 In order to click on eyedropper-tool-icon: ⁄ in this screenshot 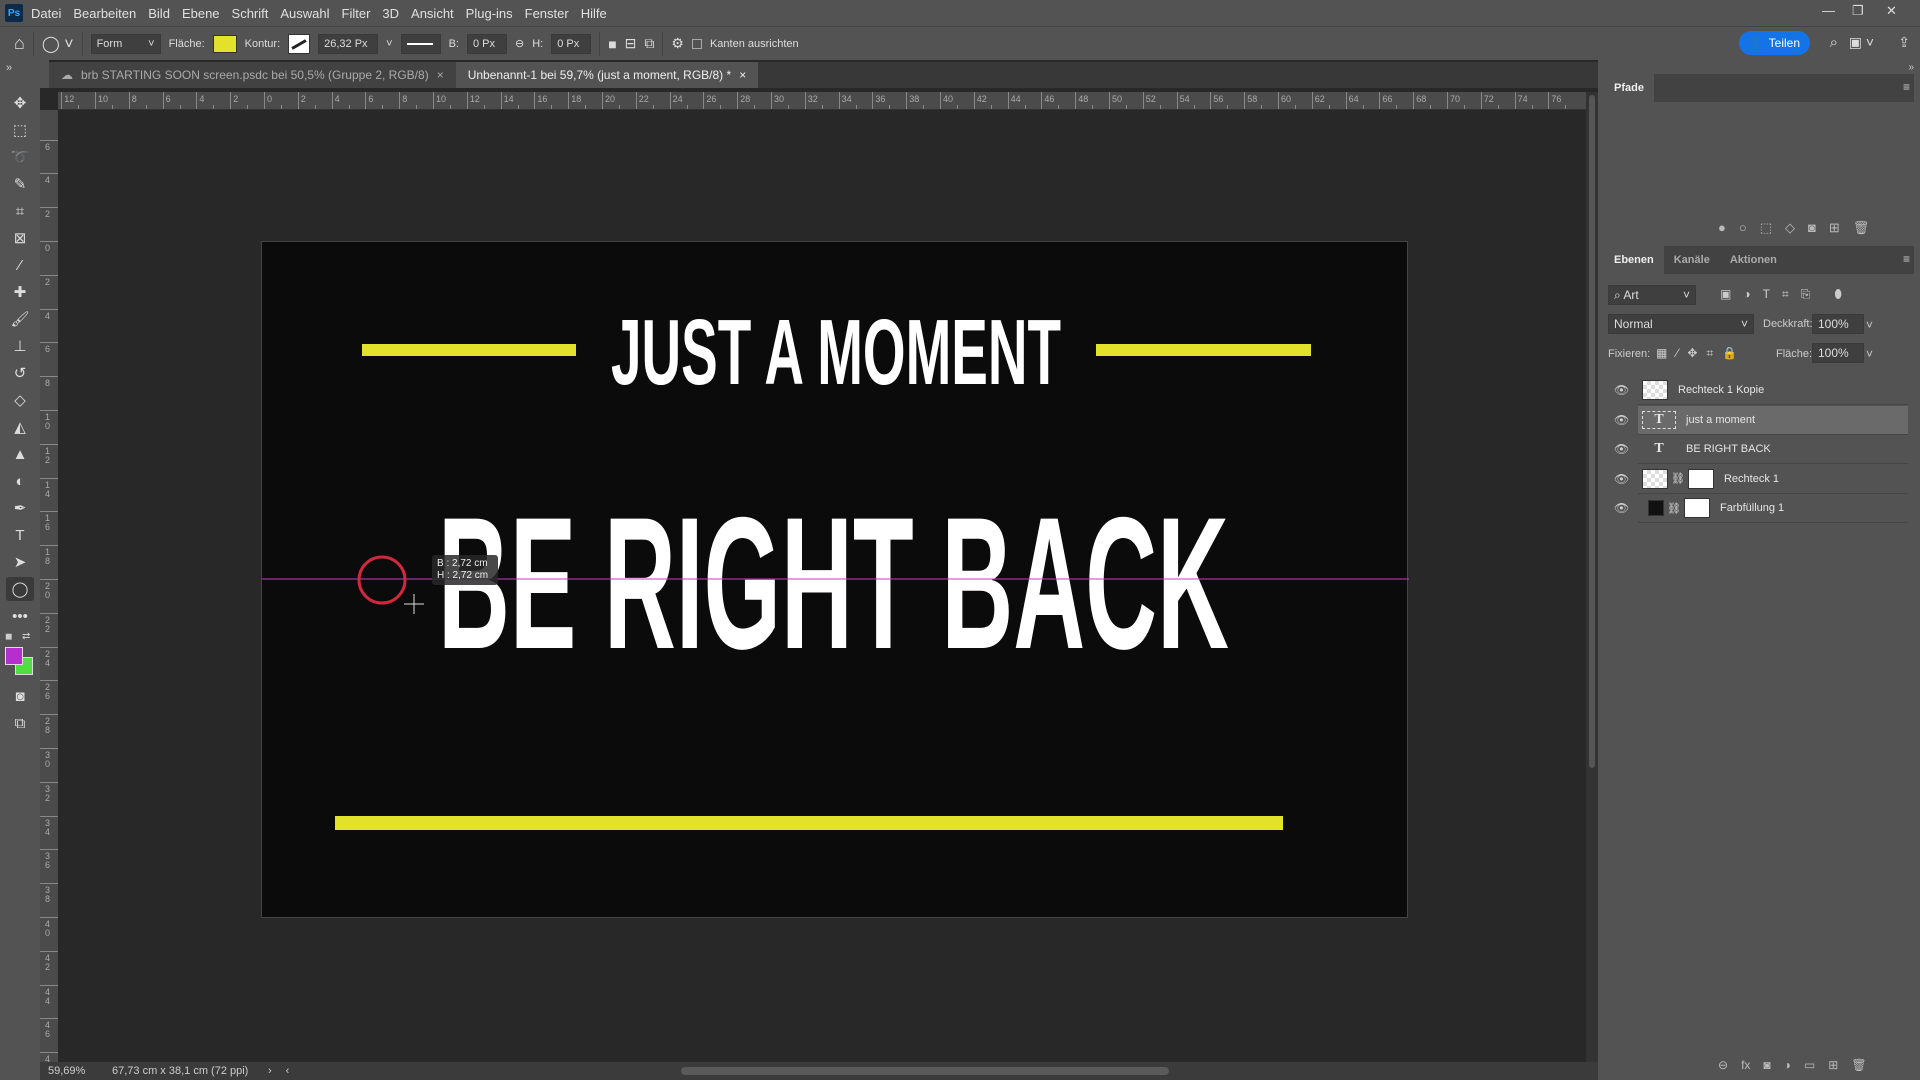, I will do `click(20, 265)`.